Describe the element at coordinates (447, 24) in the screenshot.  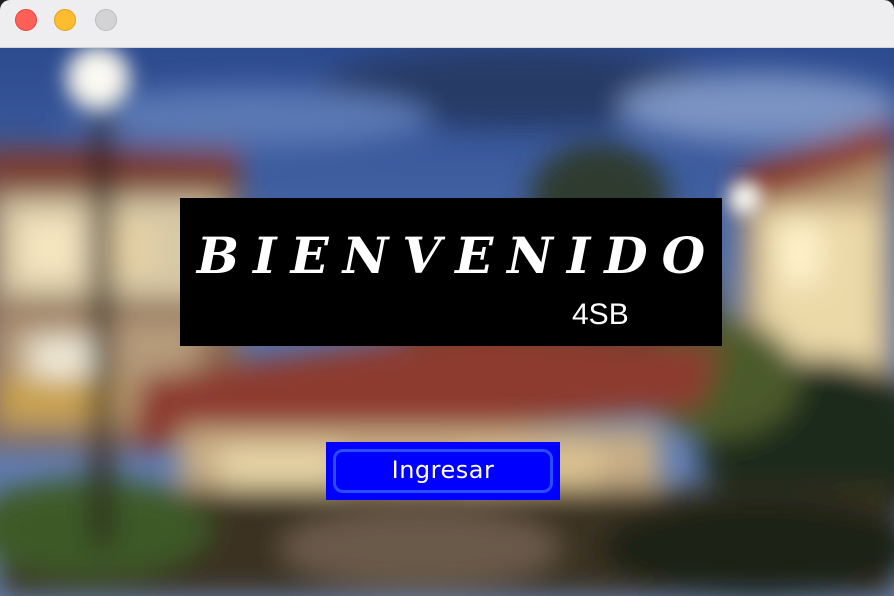
I see `title-bar` at that location.